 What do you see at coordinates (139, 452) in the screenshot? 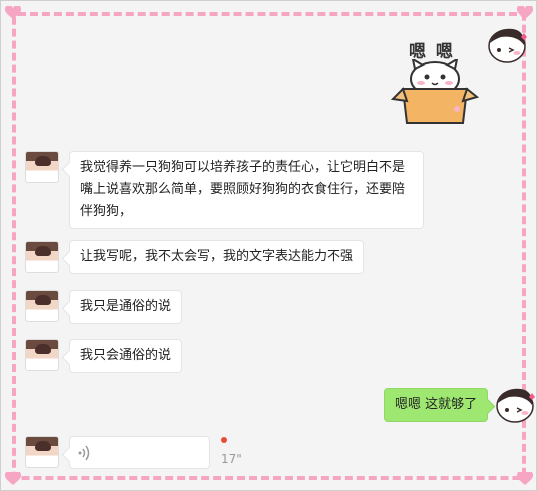
I see `voice-message-bubble` at bounding box center [139, 452].